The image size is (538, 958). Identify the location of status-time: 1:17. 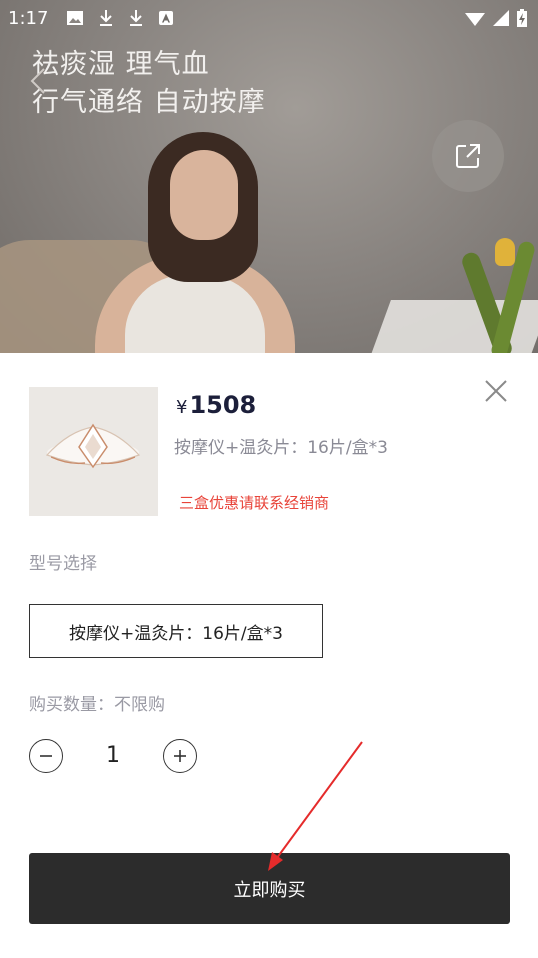
(28, 18).